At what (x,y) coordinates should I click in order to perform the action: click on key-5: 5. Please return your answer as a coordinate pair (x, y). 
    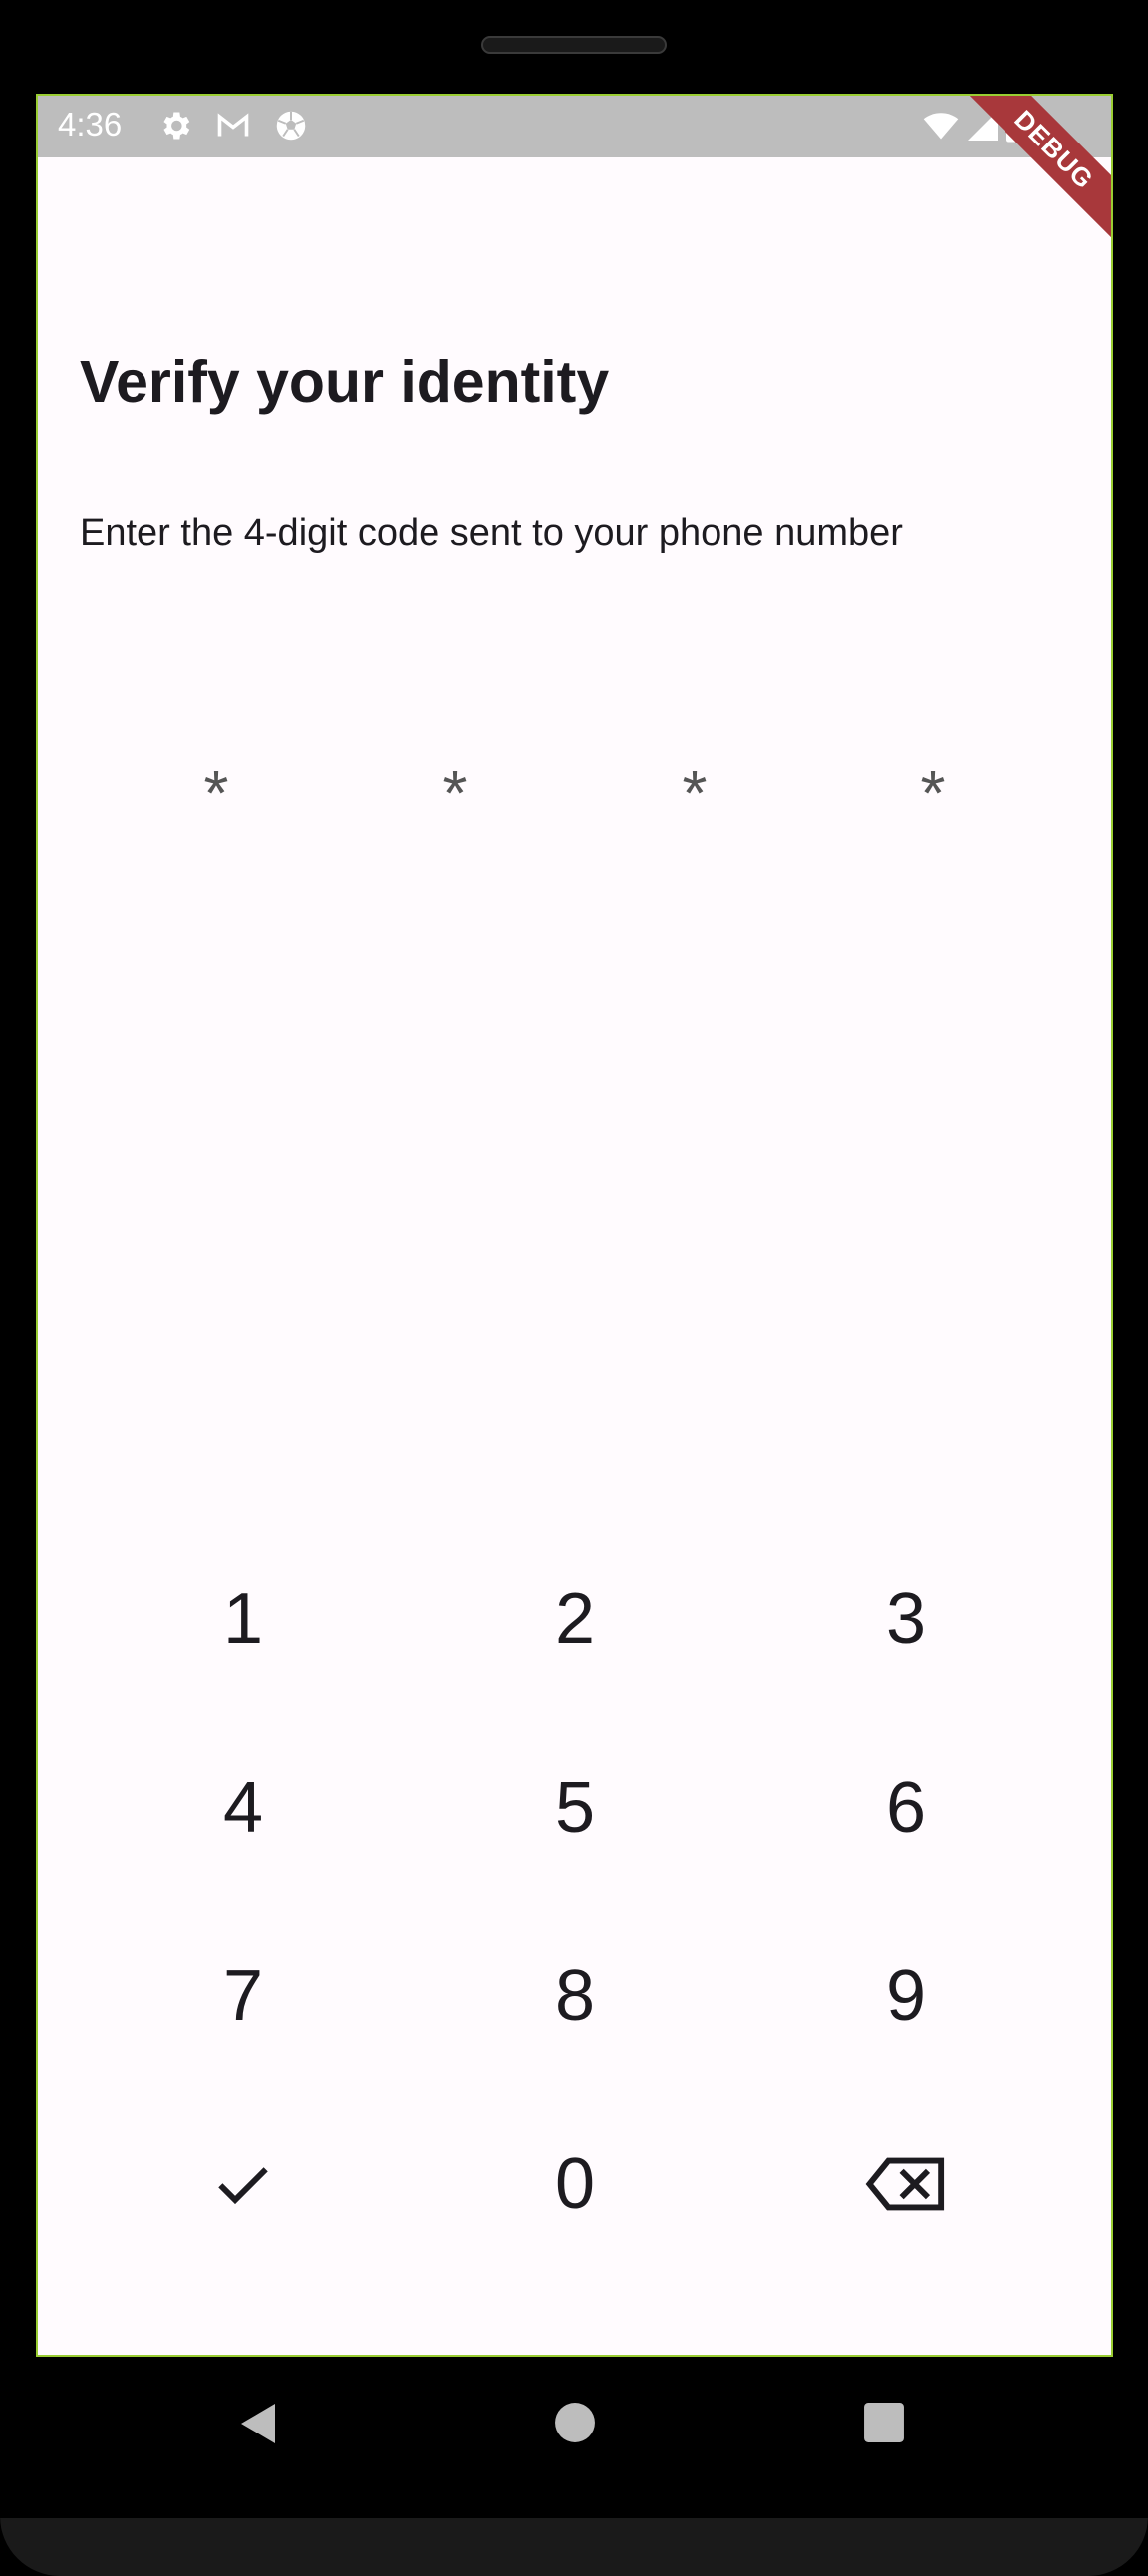
    Looking at the image, I should click on (575, 1807).